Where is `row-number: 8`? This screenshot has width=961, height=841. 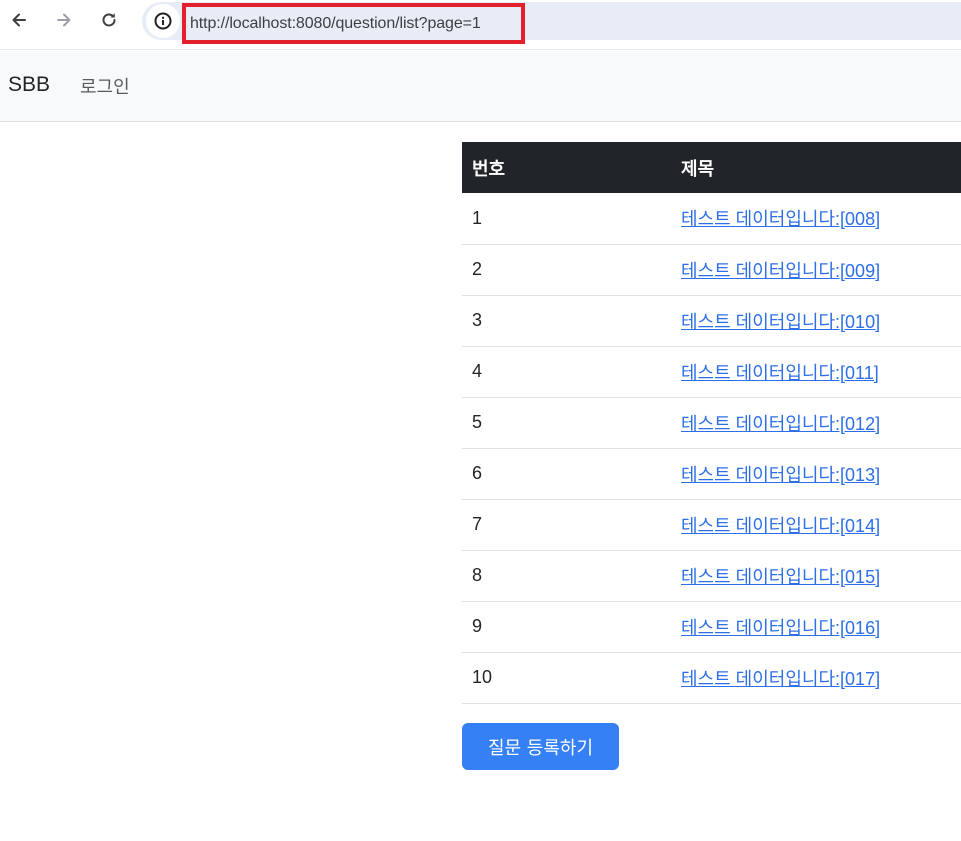
row-number: 8 is located at coordinates (477, 575).